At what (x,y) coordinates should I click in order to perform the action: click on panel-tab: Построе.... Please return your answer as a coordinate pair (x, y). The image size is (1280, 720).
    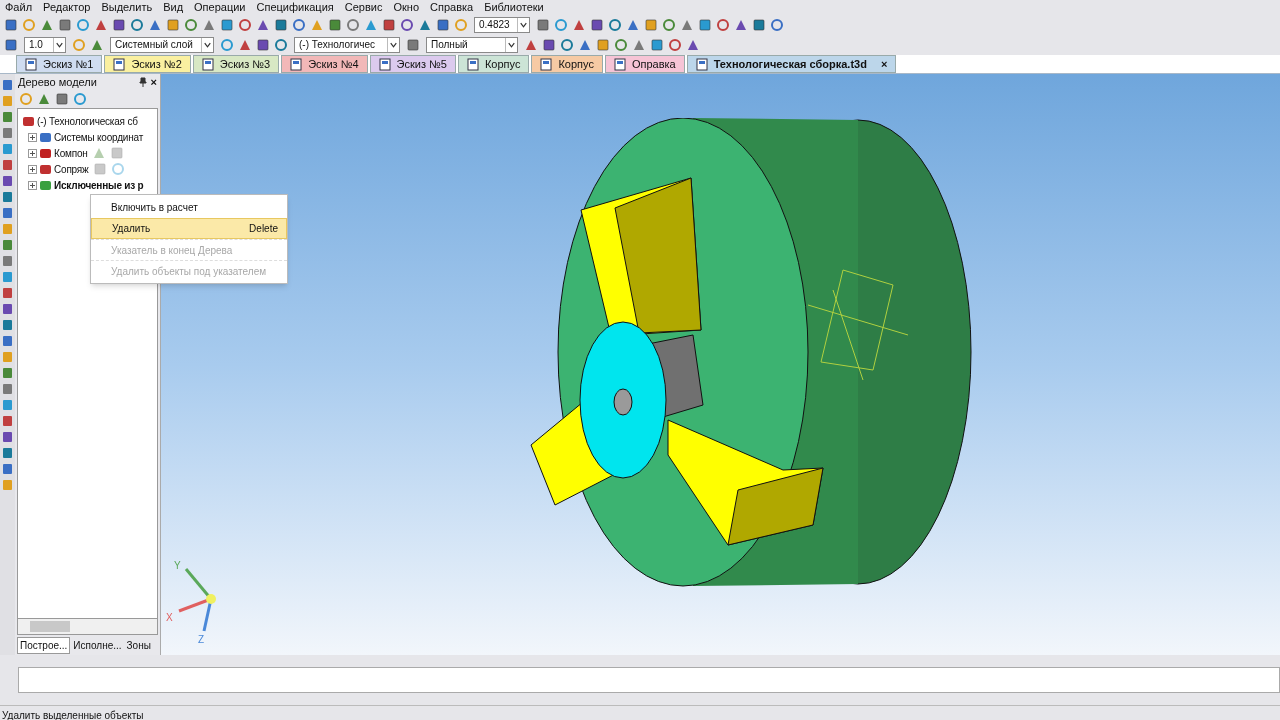
    Looking at the image, I should click on (44, 645).